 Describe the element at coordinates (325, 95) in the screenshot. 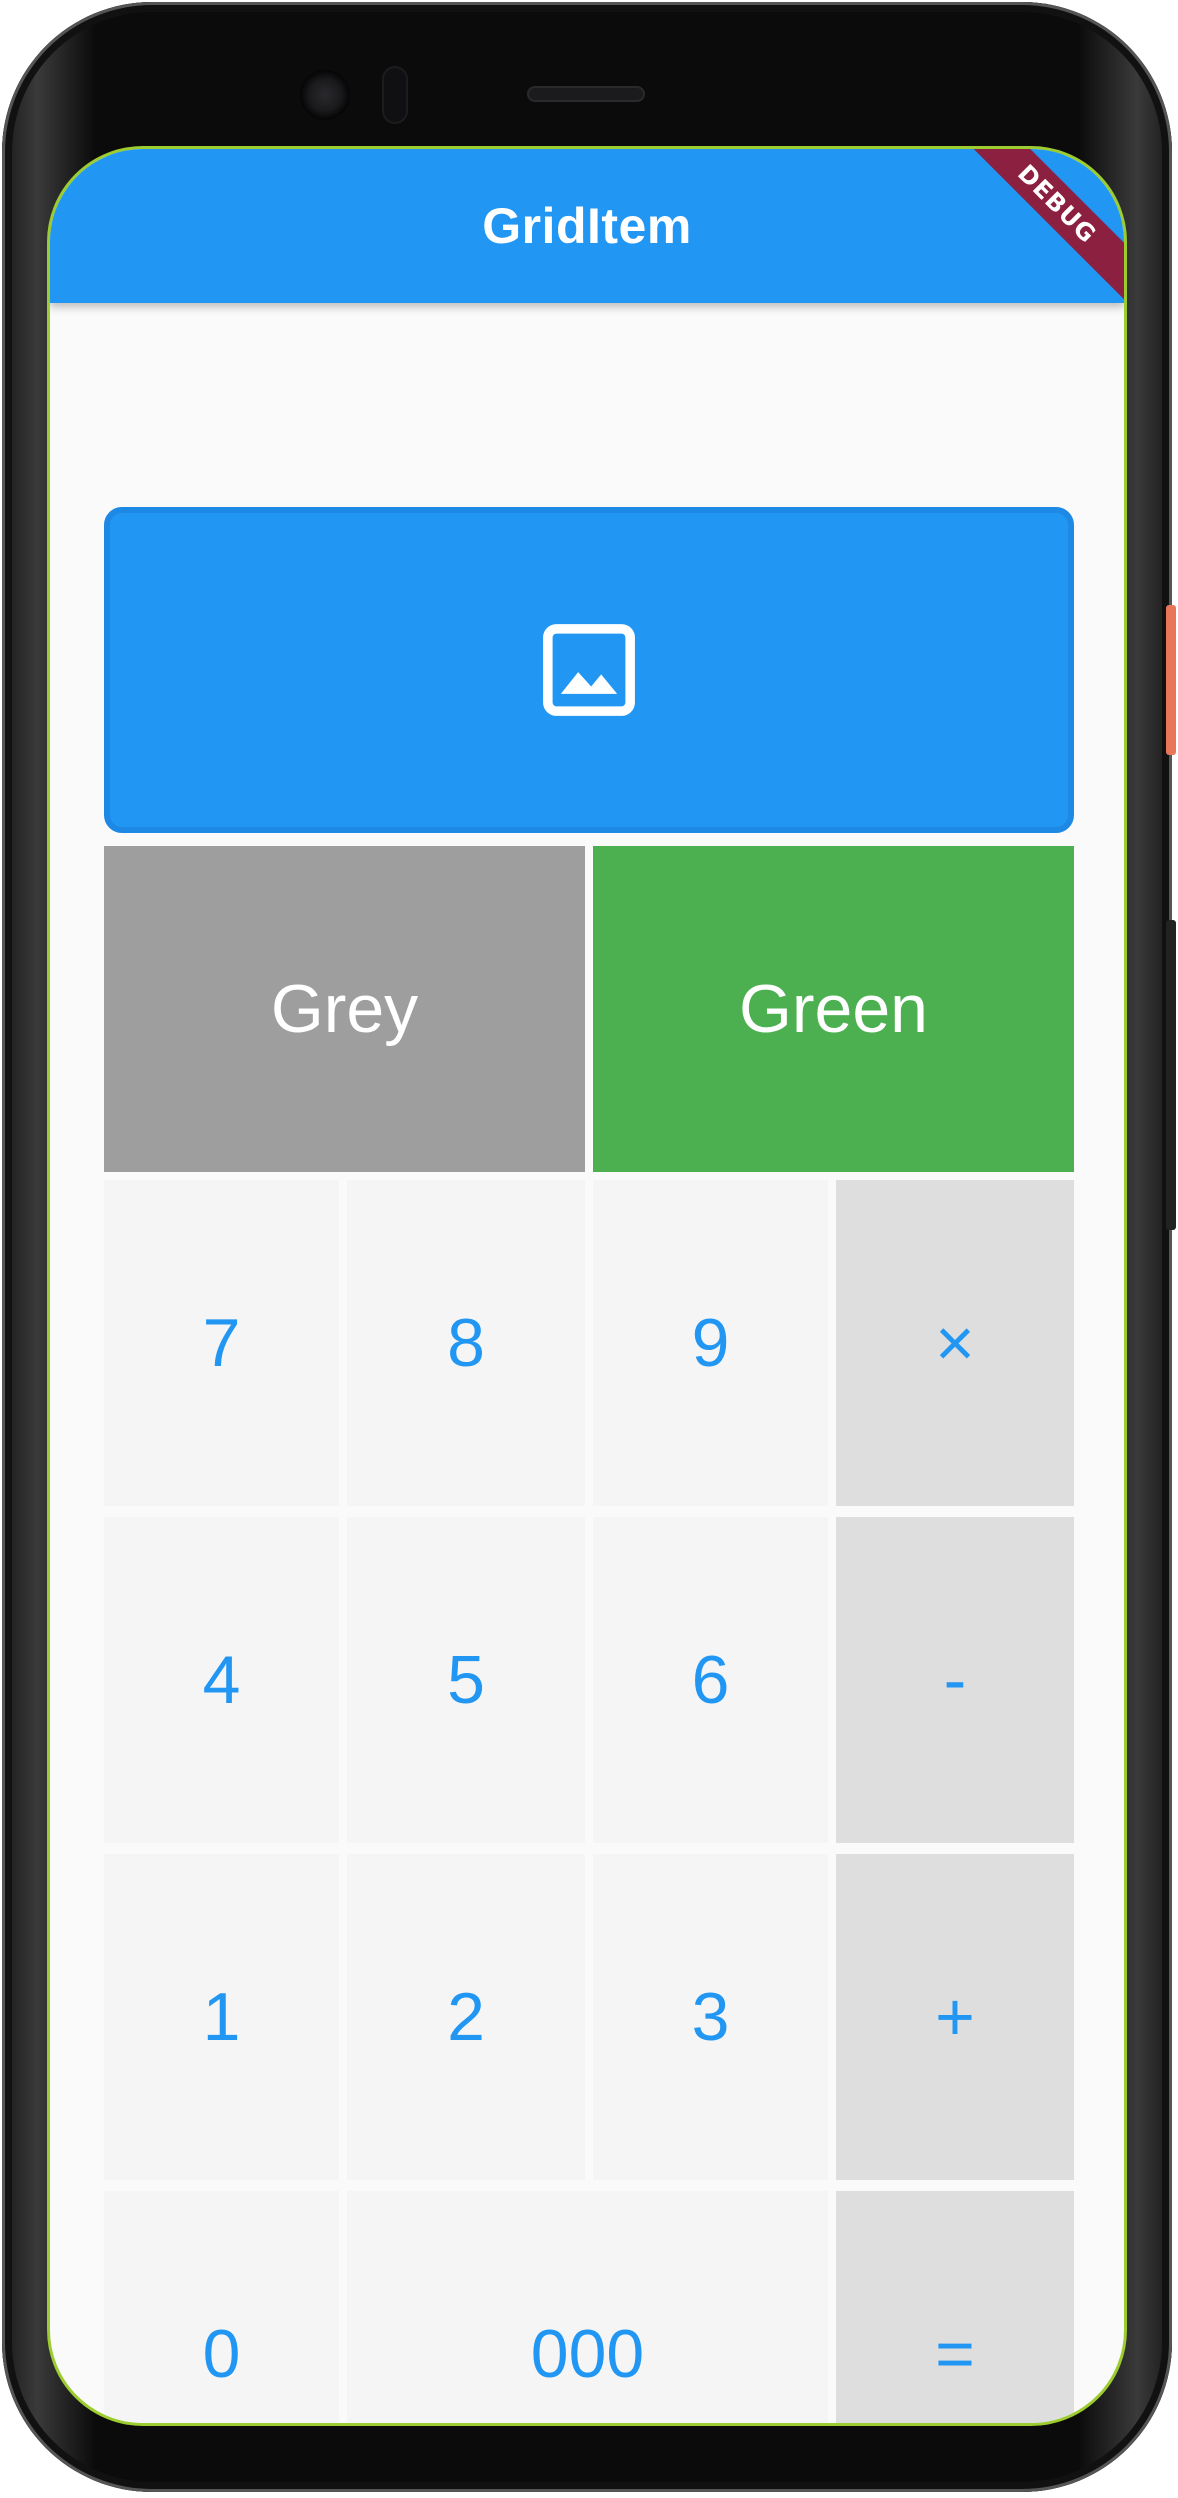

I see `front-camera` at that location.